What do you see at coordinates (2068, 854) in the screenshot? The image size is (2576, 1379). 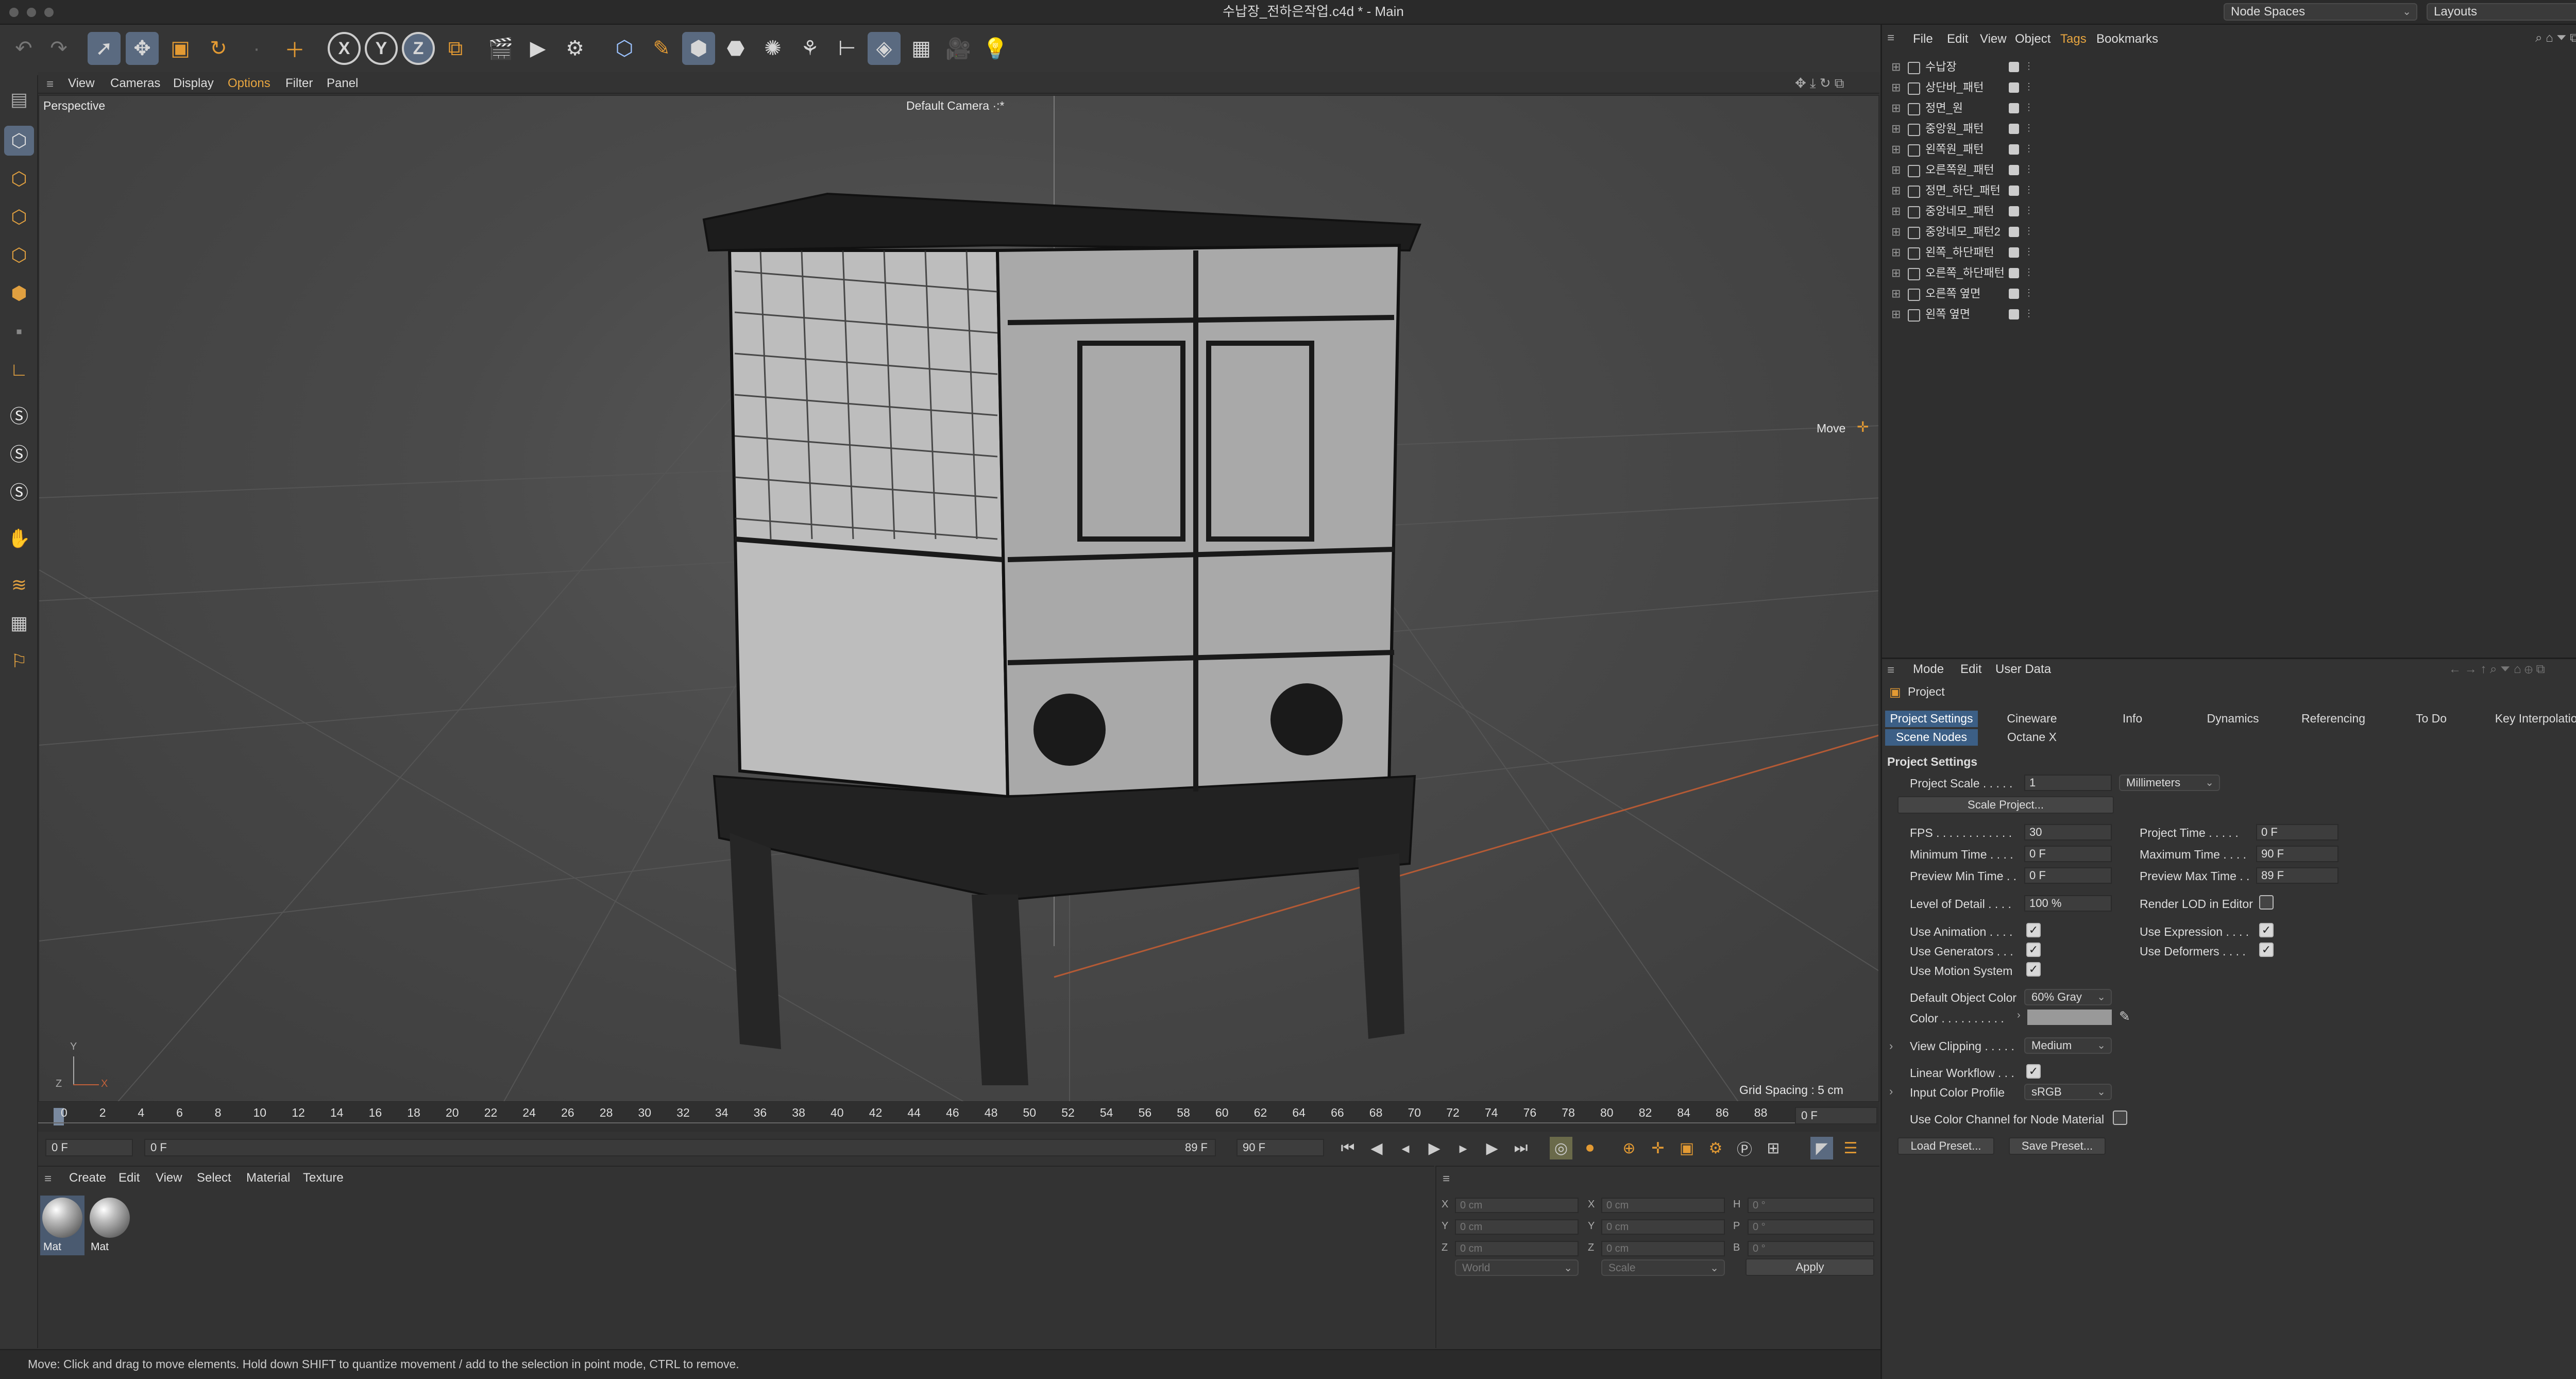 I see `min-time-field: 0 F` at bounding box center [2068, 854].